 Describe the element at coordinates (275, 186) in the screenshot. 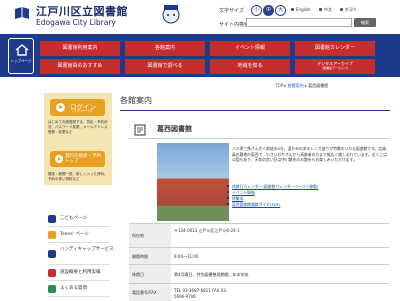

I see `link-label: 休館日カレンダー(図書館カレンダーページへ移動)` at that location.